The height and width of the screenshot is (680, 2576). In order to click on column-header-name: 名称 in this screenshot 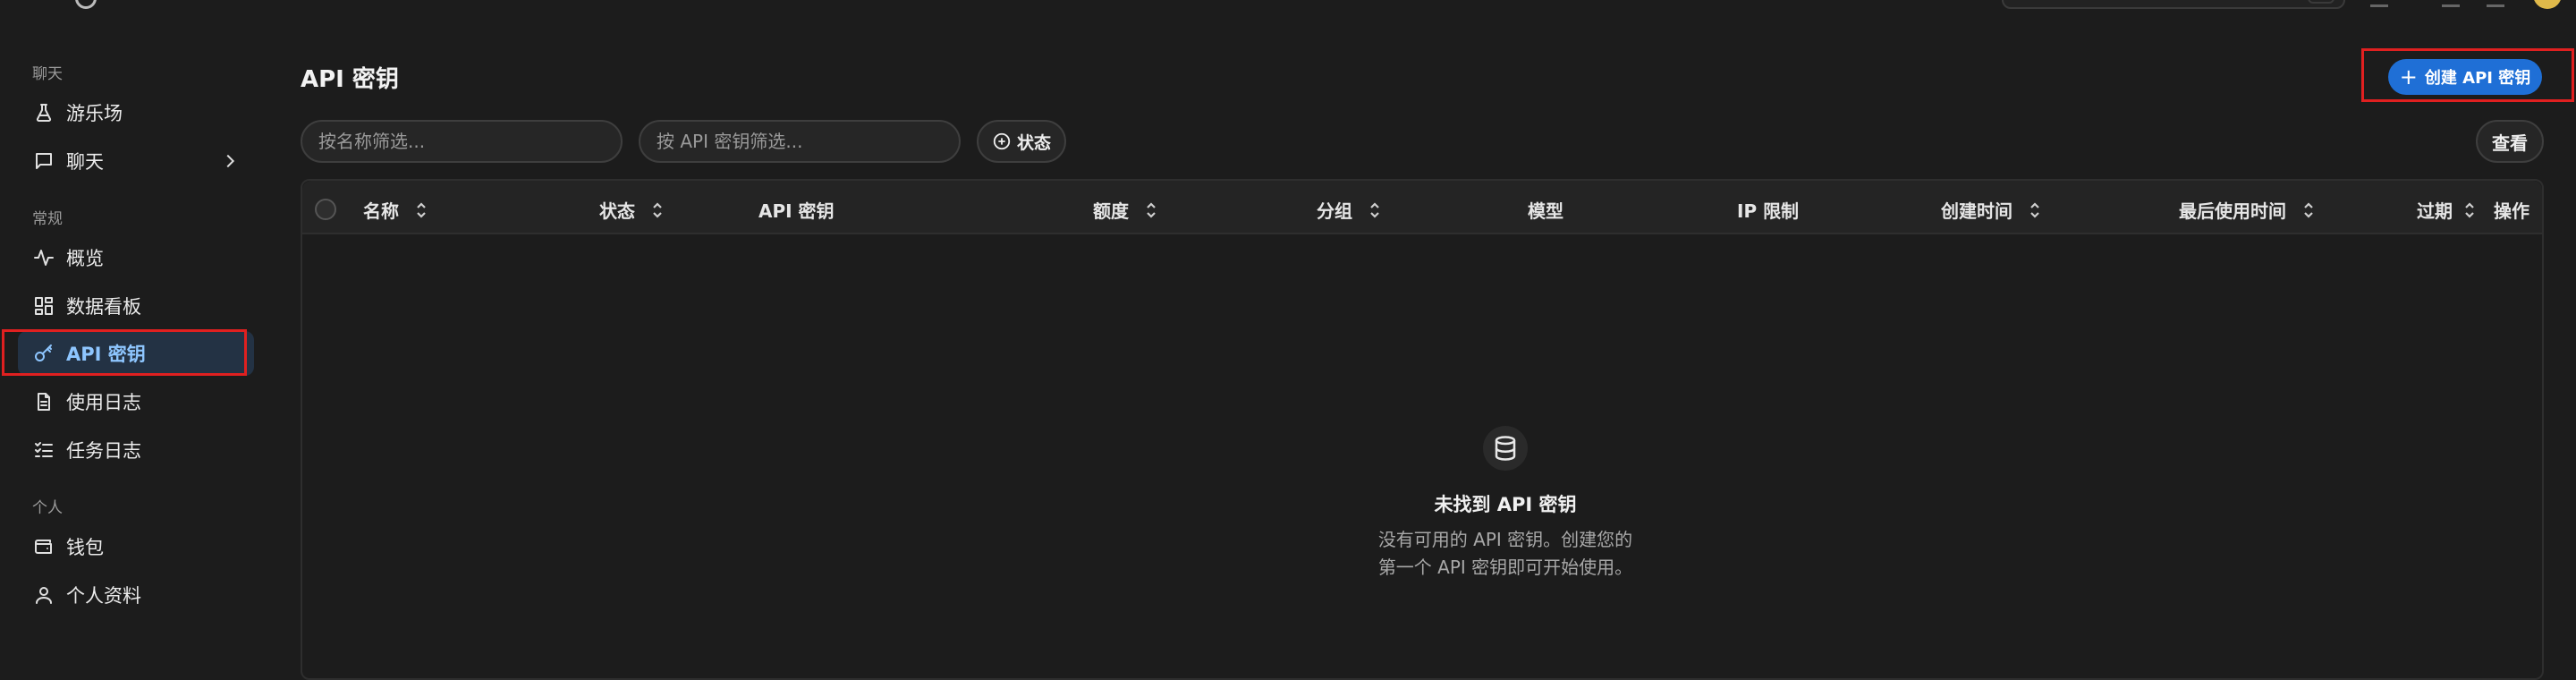, I will do `click(395, 210)`.